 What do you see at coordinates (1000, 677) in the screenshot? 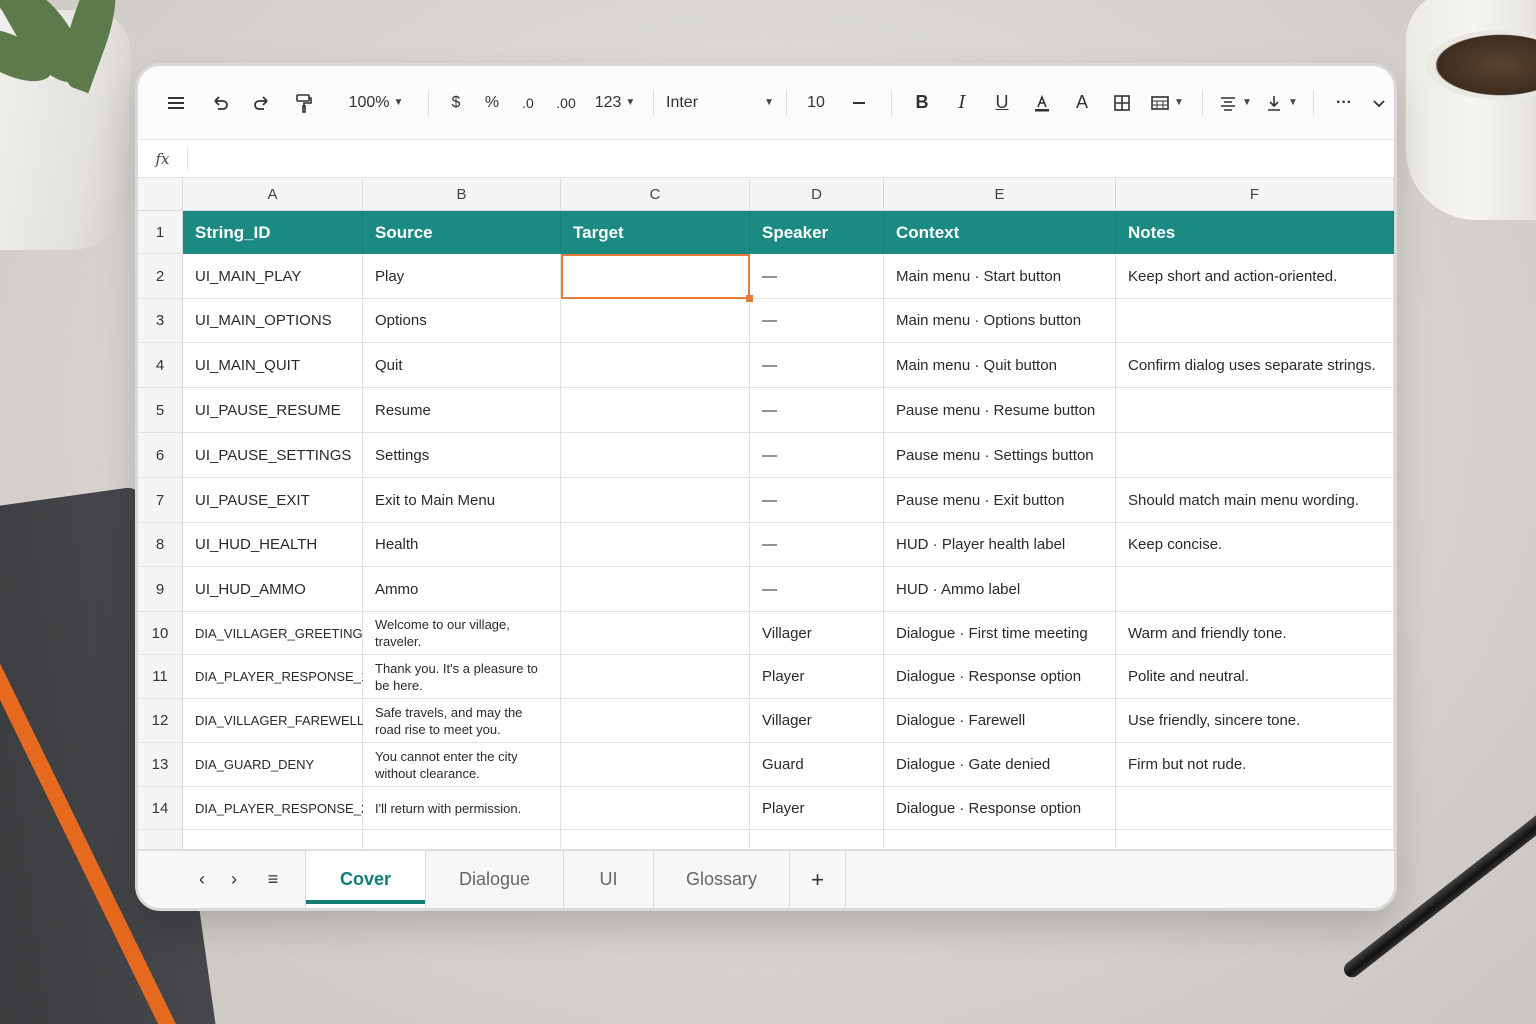
I see `cell-e11: Dialogue · Response option` at bounding box center [1000, 677].